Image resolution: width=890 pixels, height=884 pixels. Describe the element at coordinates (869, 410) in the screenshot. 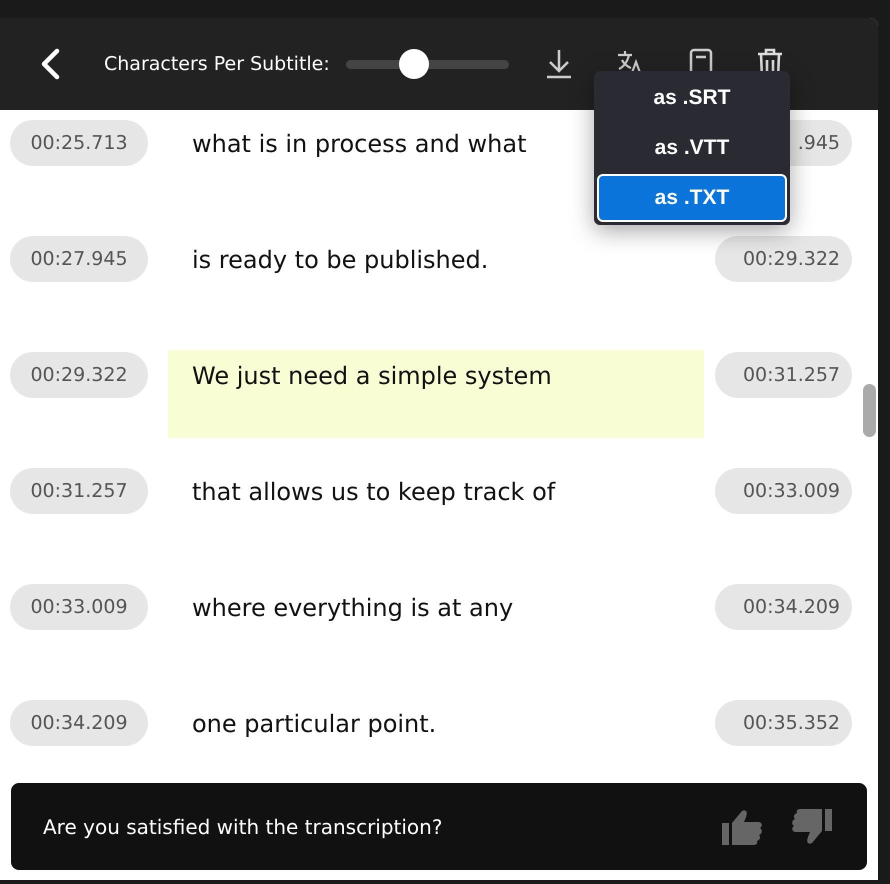

I see `scrollbar-thumb` at that location.